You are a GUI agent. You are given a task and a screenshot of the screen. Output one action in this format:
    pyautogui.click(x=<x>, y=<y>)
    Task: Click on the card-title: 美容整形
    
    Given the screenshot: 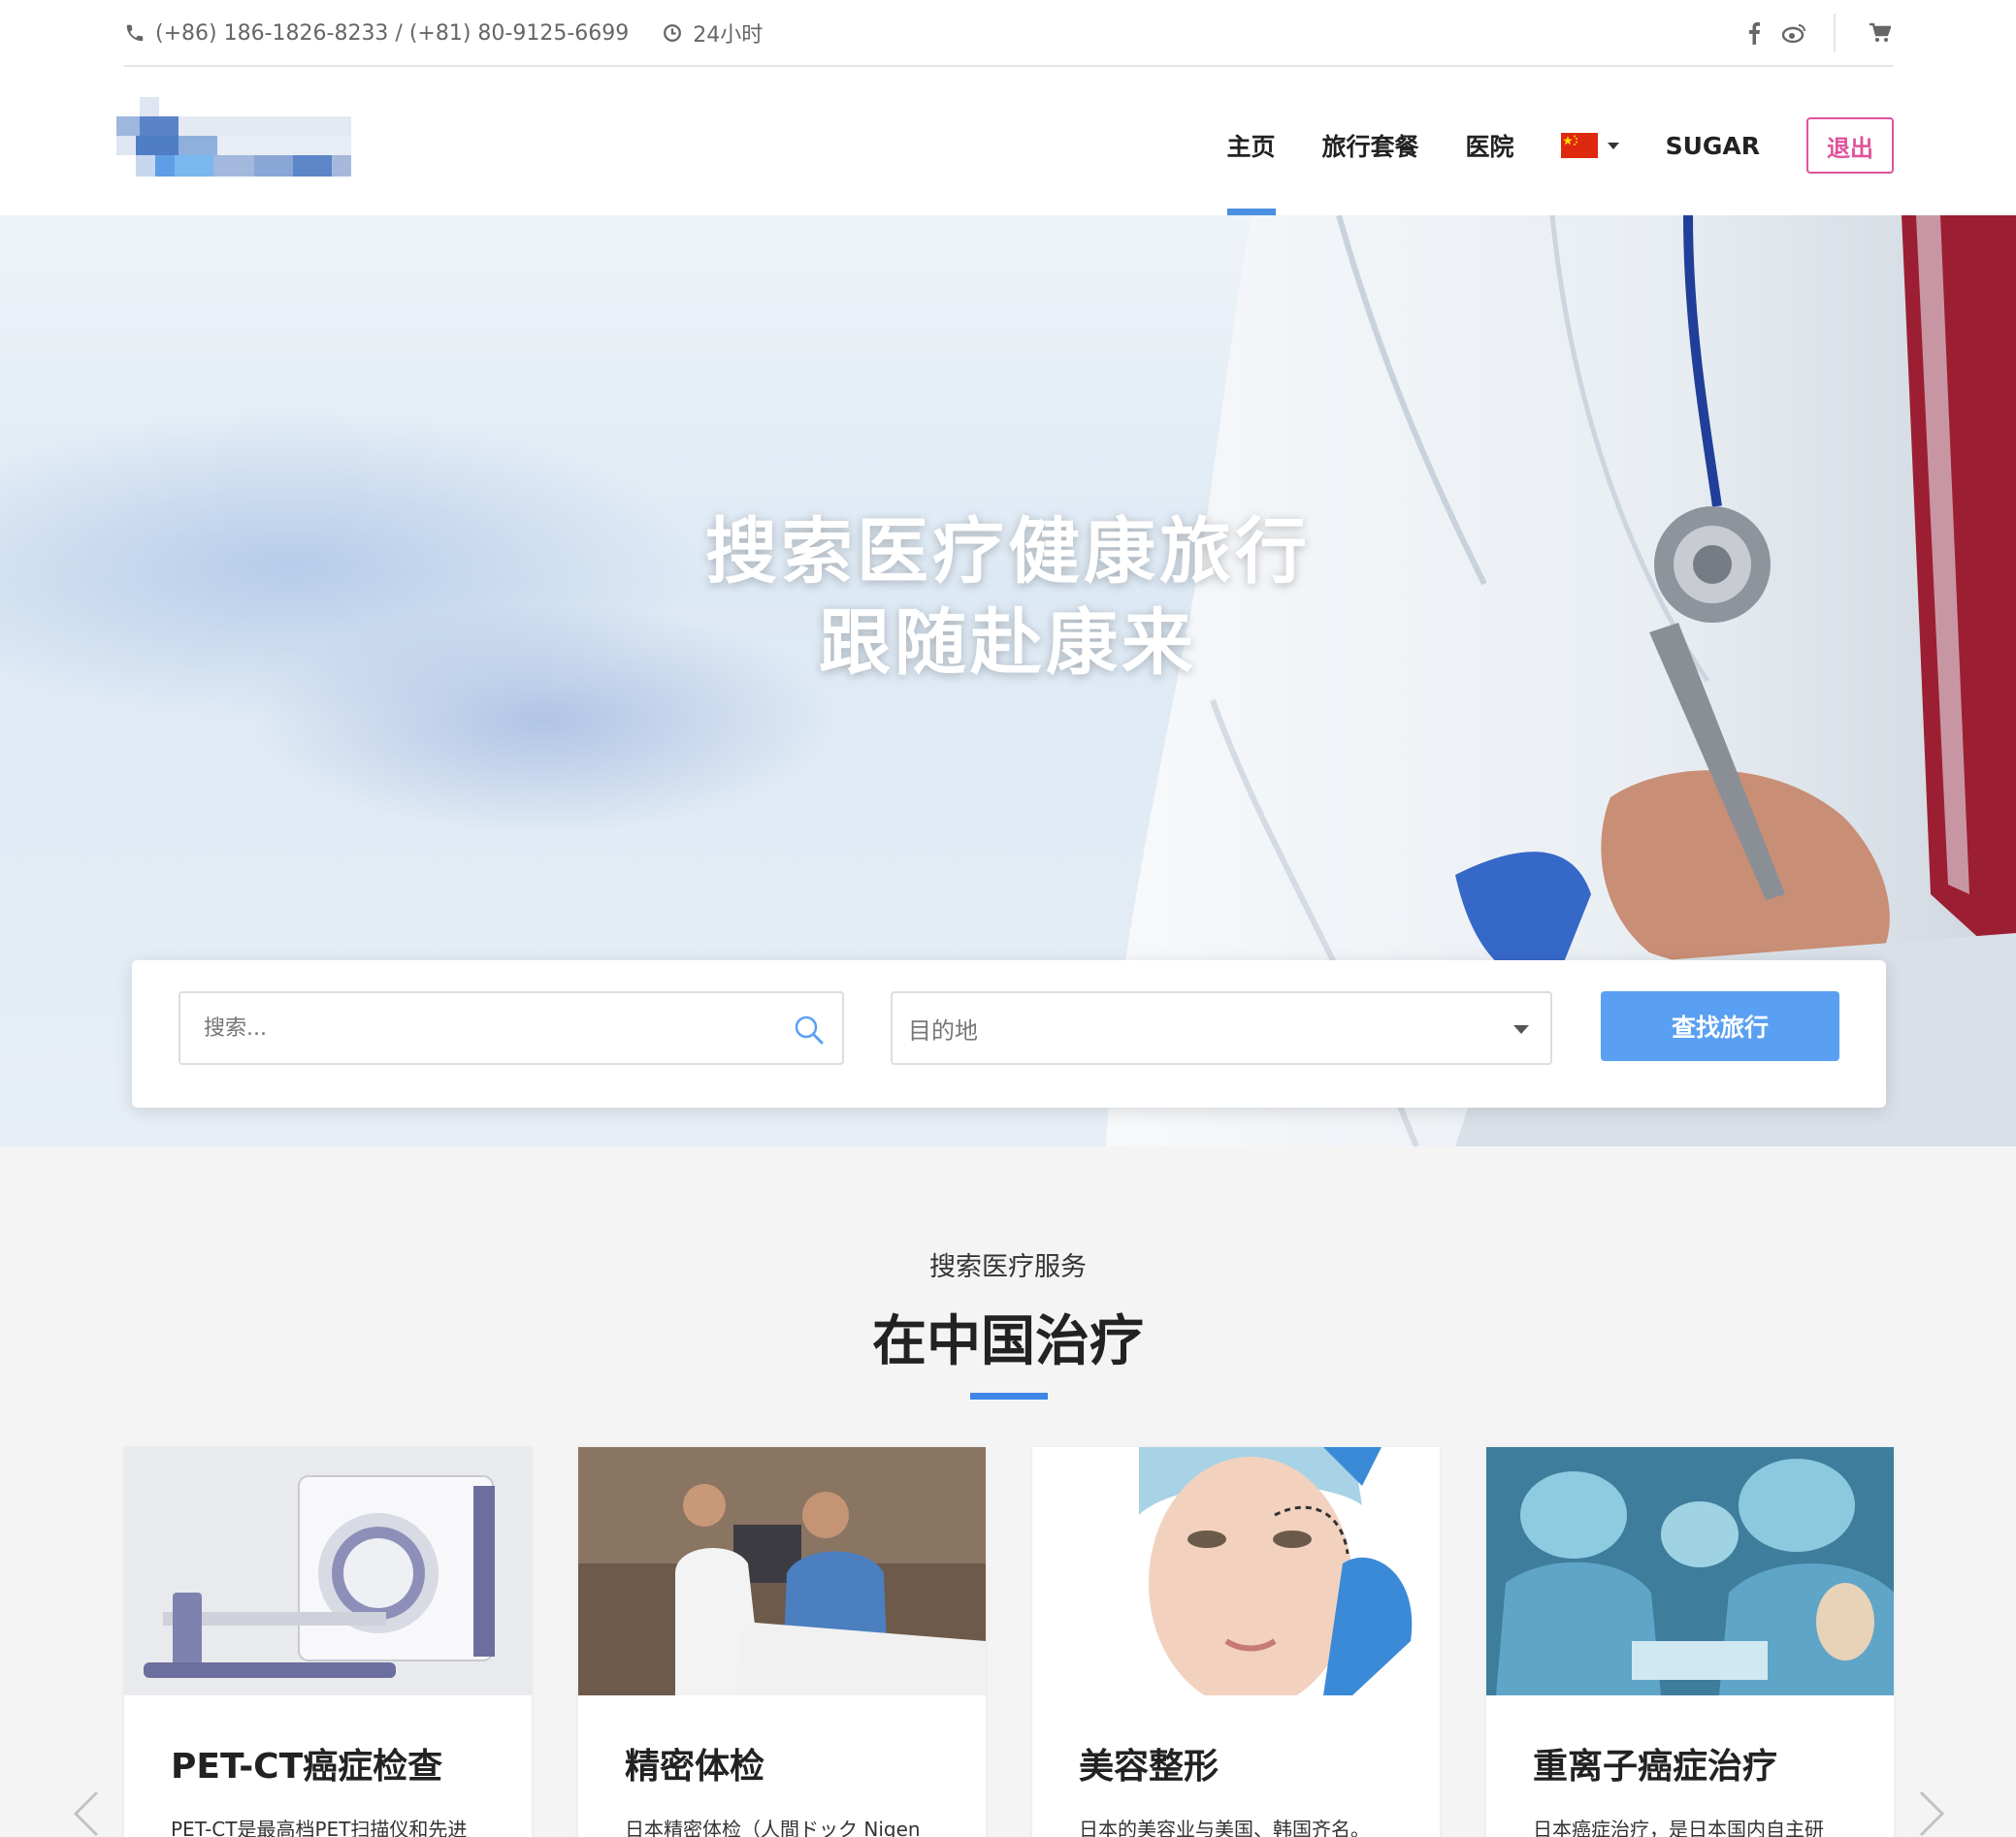 What is the action you would take?
    pyautogui.click(x=1149, y=1767)
    